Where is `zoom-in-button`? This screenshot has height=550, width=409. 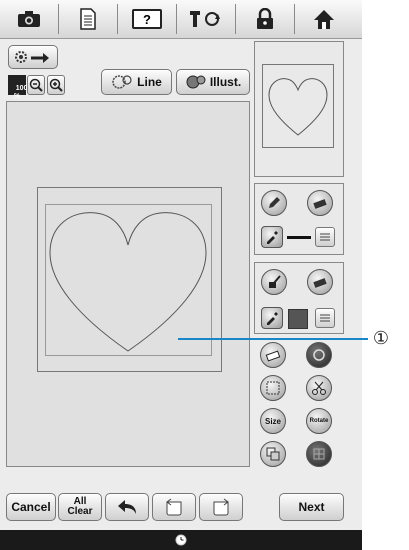
zoom-in-button is located at coordinates (56, 85).